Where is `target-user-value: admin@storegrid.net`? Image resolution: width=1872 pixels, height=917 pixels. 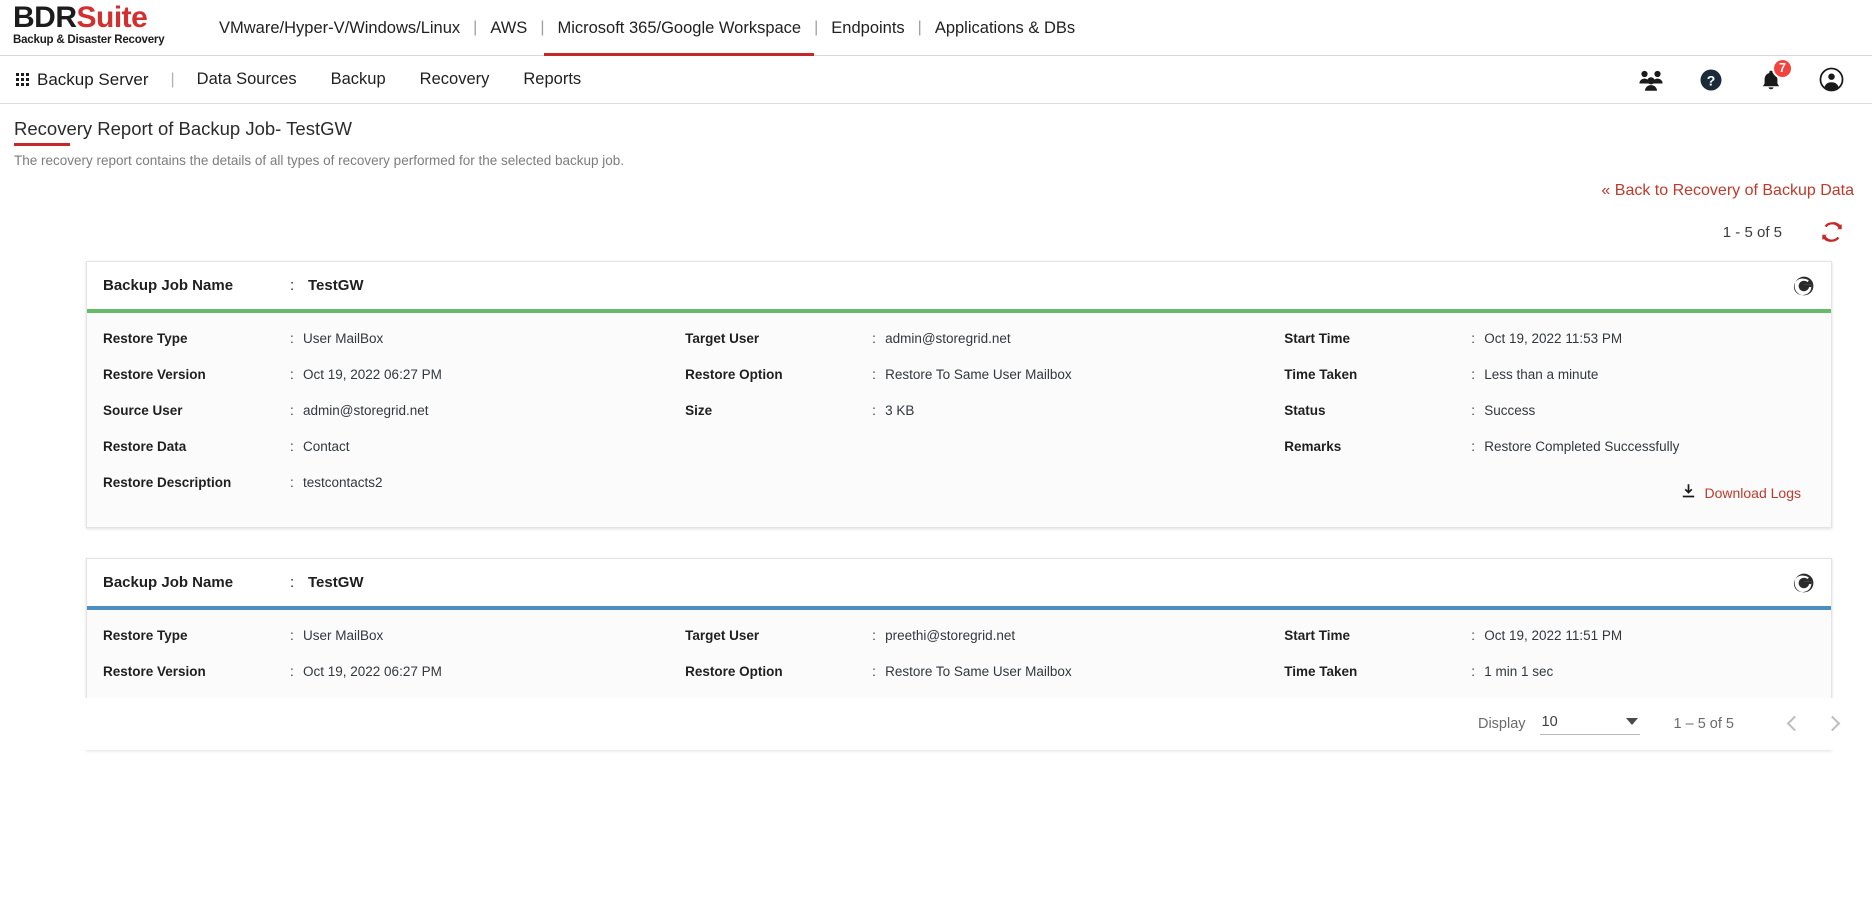
target-user-value: admin@storegrid.net is located at coordinates (948, 338).